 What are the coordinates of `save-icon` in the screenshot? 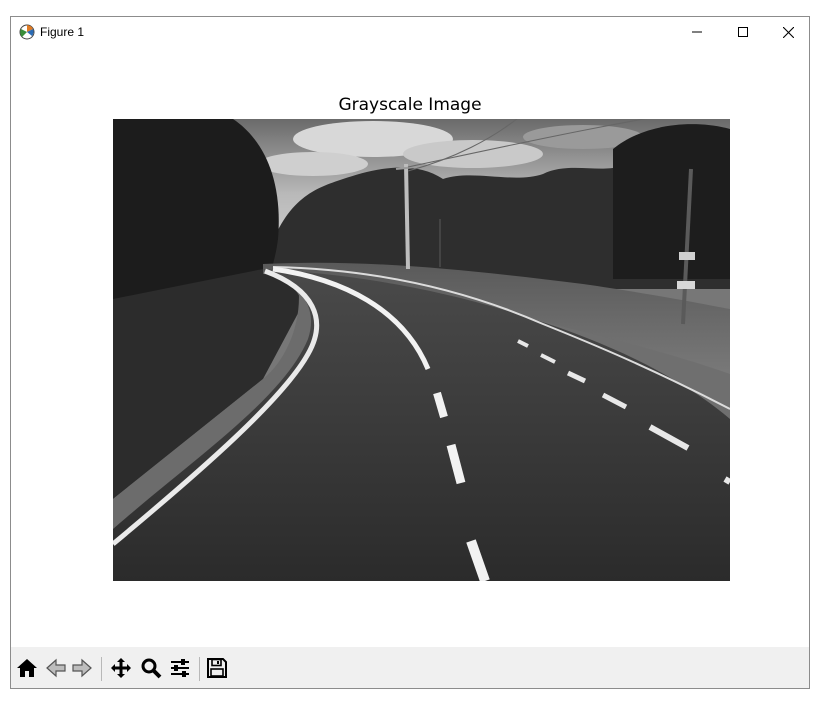 It's located at (217, 668).